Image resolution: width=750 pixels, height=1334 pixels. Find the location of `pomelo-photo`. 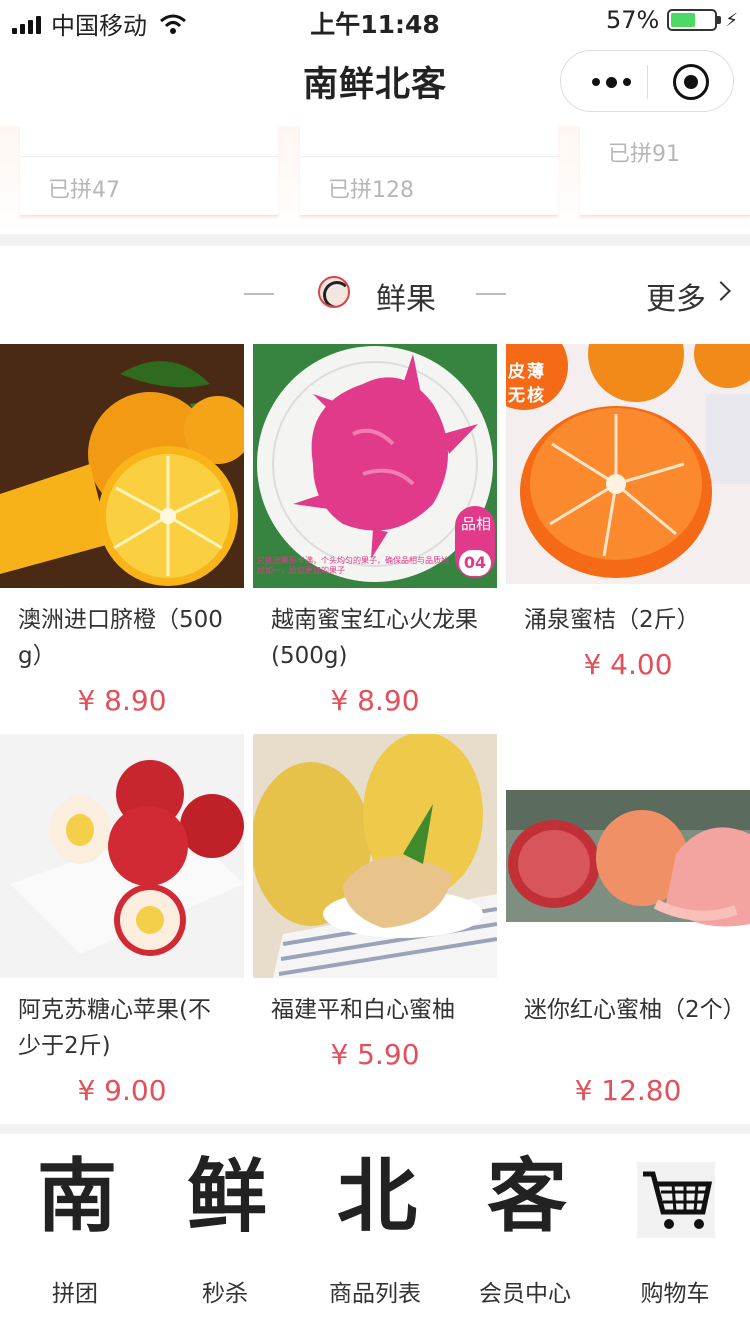

pomelo-photo is located at coordinates (375, 856).